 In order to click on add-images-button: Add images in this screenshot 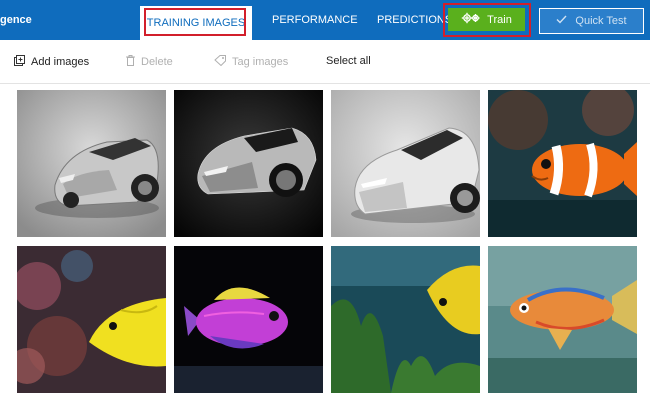, I will do `click(51, 62)`.